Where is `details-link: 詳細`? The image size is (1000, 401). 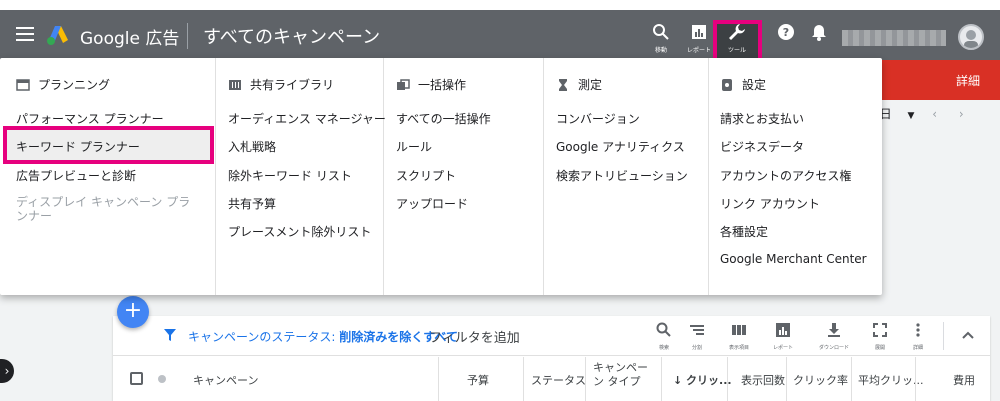
details-link: 詳細 is located at coordinates (968, 80).